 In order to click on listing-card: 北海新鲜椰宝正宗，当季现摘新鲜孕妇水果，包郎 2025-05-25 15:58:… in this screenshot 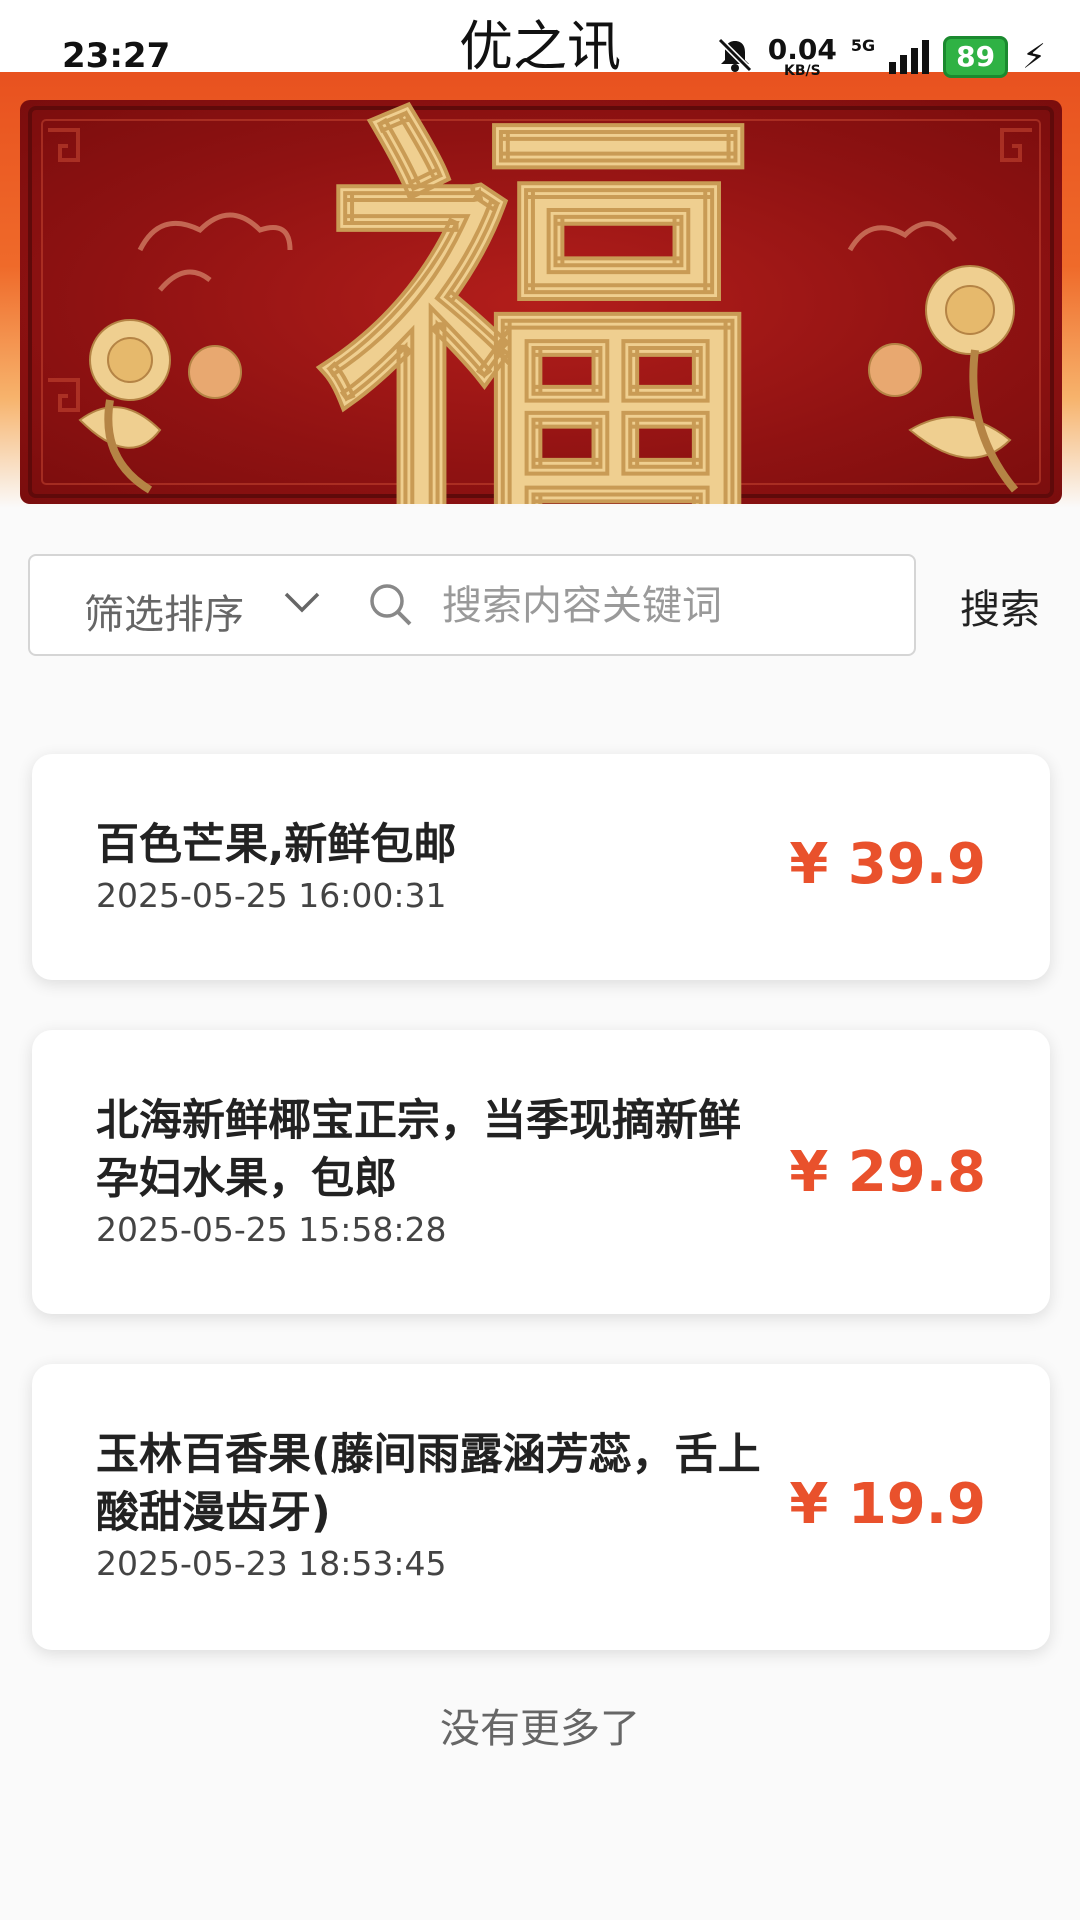, I will do `click(541, 1172)`.